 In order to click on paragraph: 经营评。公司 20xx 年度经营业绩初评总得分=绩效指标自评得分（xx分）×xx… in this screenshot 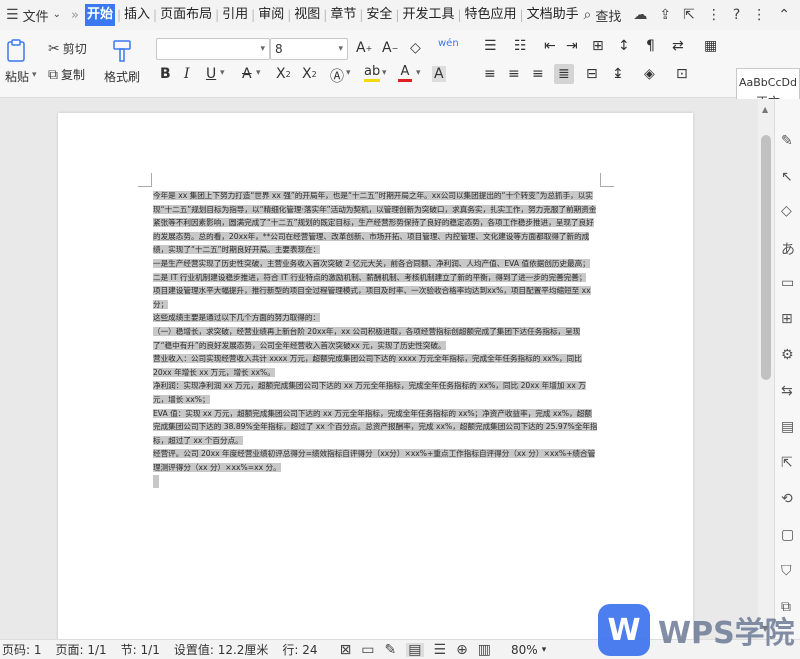, I will do `click(376, 460)`.